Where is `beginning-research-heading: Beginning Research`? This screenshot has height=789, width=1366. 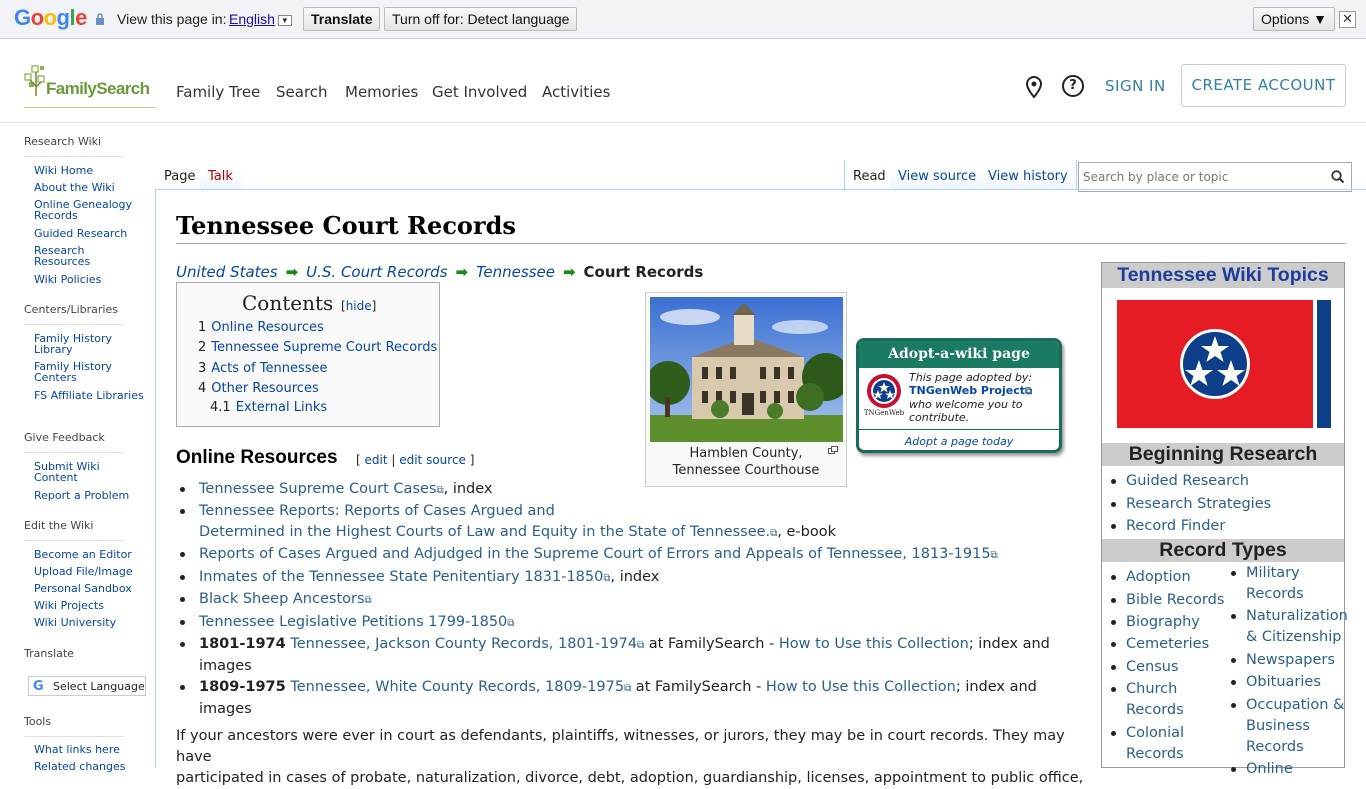
beginning-research-heading: Beginning Research is located at coordinates (1223, 454).